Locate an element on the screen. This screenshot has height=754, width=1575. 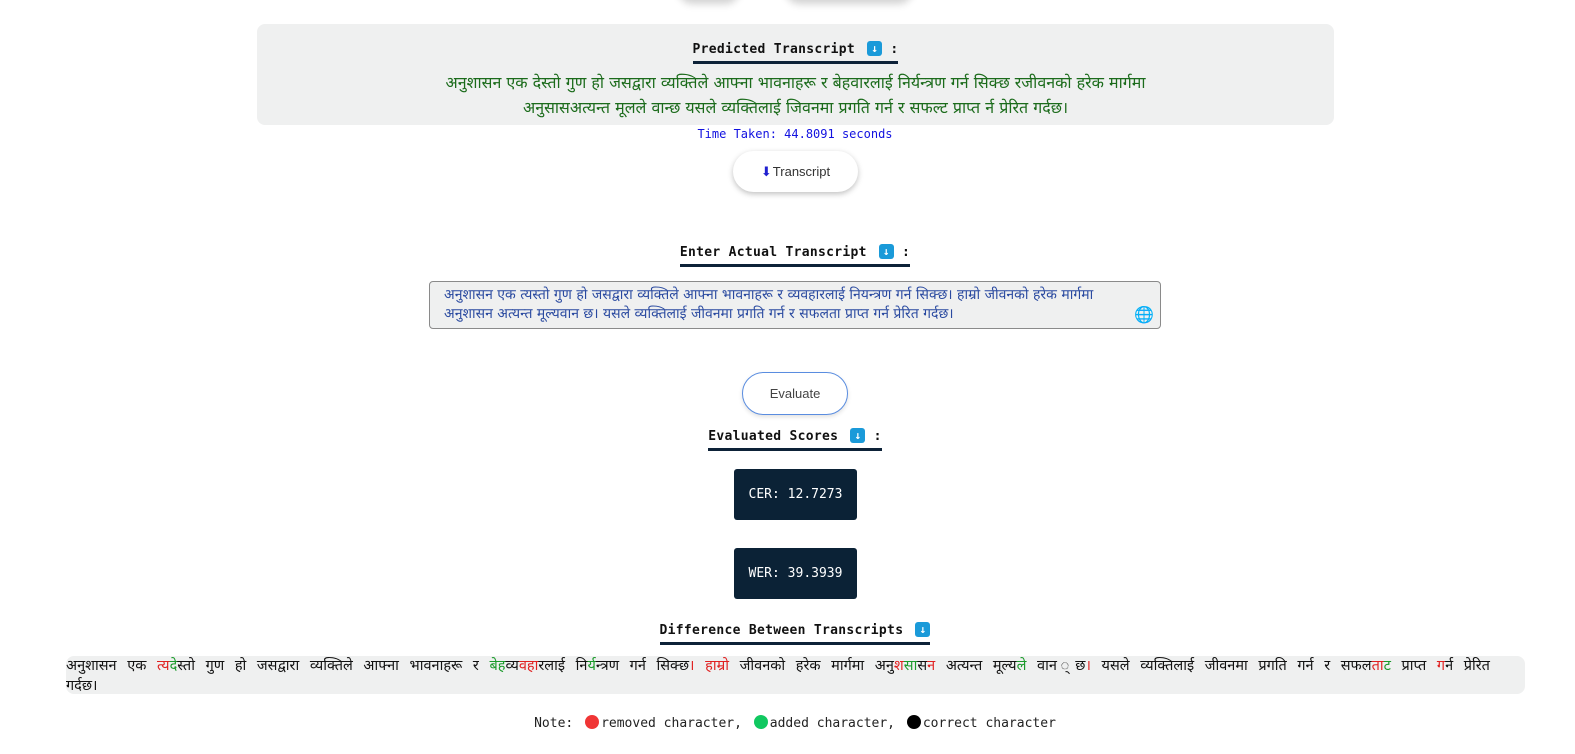
diff-correct-segment: छ is located at coordinates (1080, 666).